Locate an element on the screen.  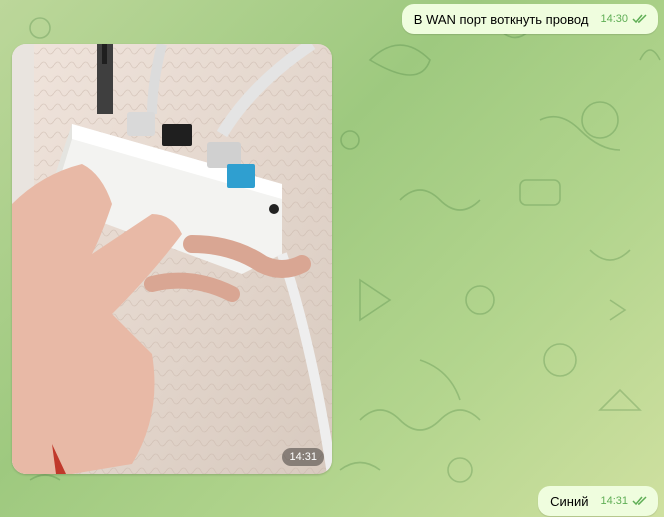
message-meta: 14:31 is located at coordinates (624, 501).